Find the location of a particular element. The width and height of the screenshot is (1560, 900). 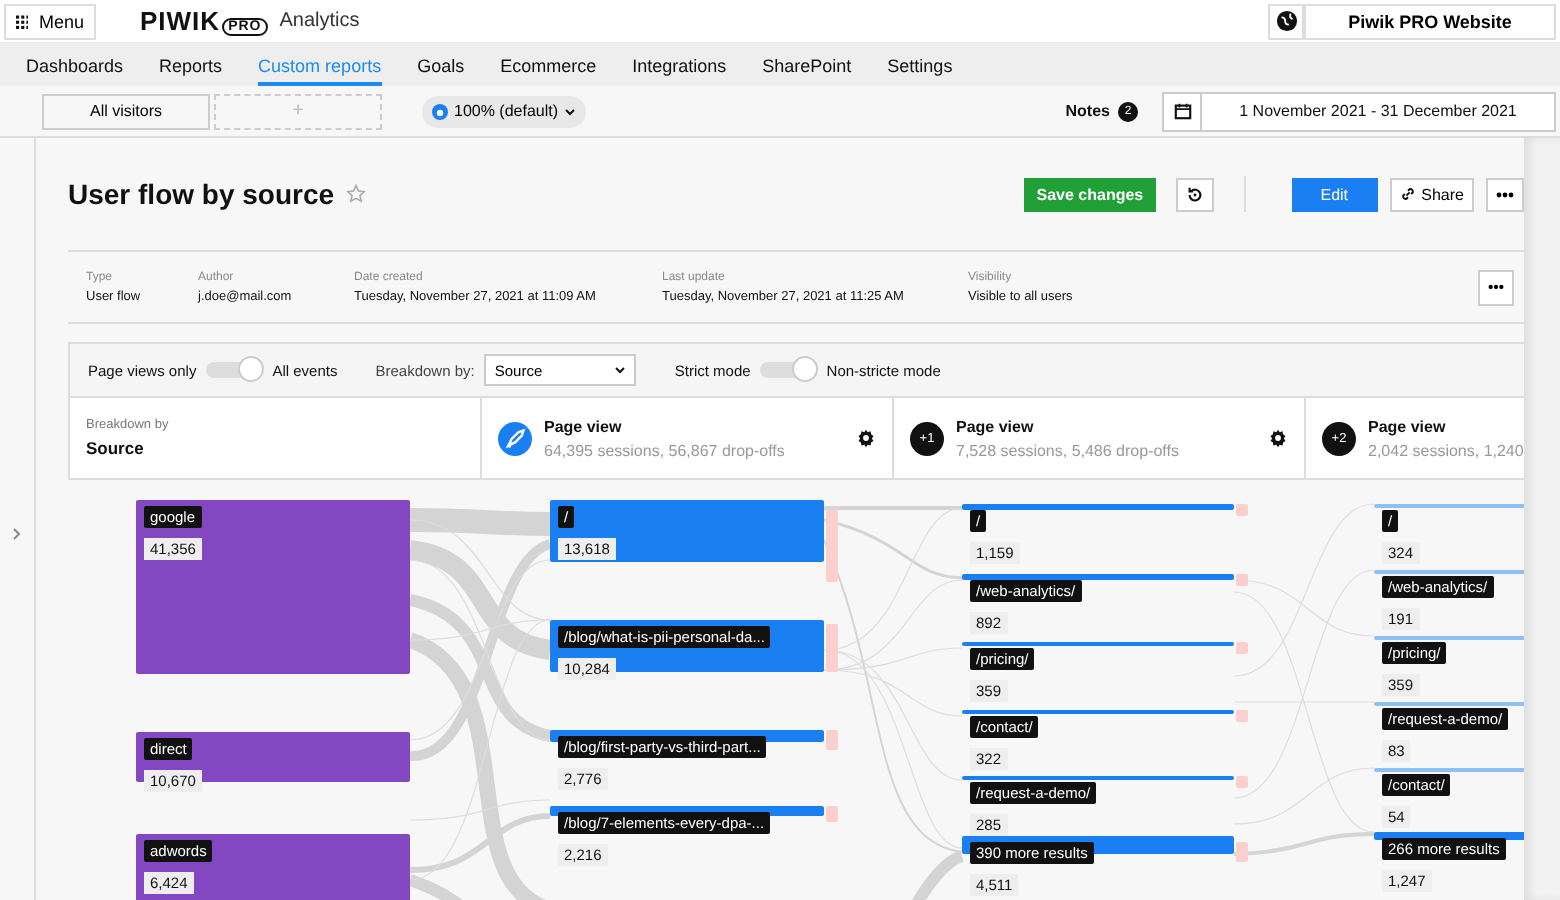

nav-tab: Settings is located at coordinates (920, 64).